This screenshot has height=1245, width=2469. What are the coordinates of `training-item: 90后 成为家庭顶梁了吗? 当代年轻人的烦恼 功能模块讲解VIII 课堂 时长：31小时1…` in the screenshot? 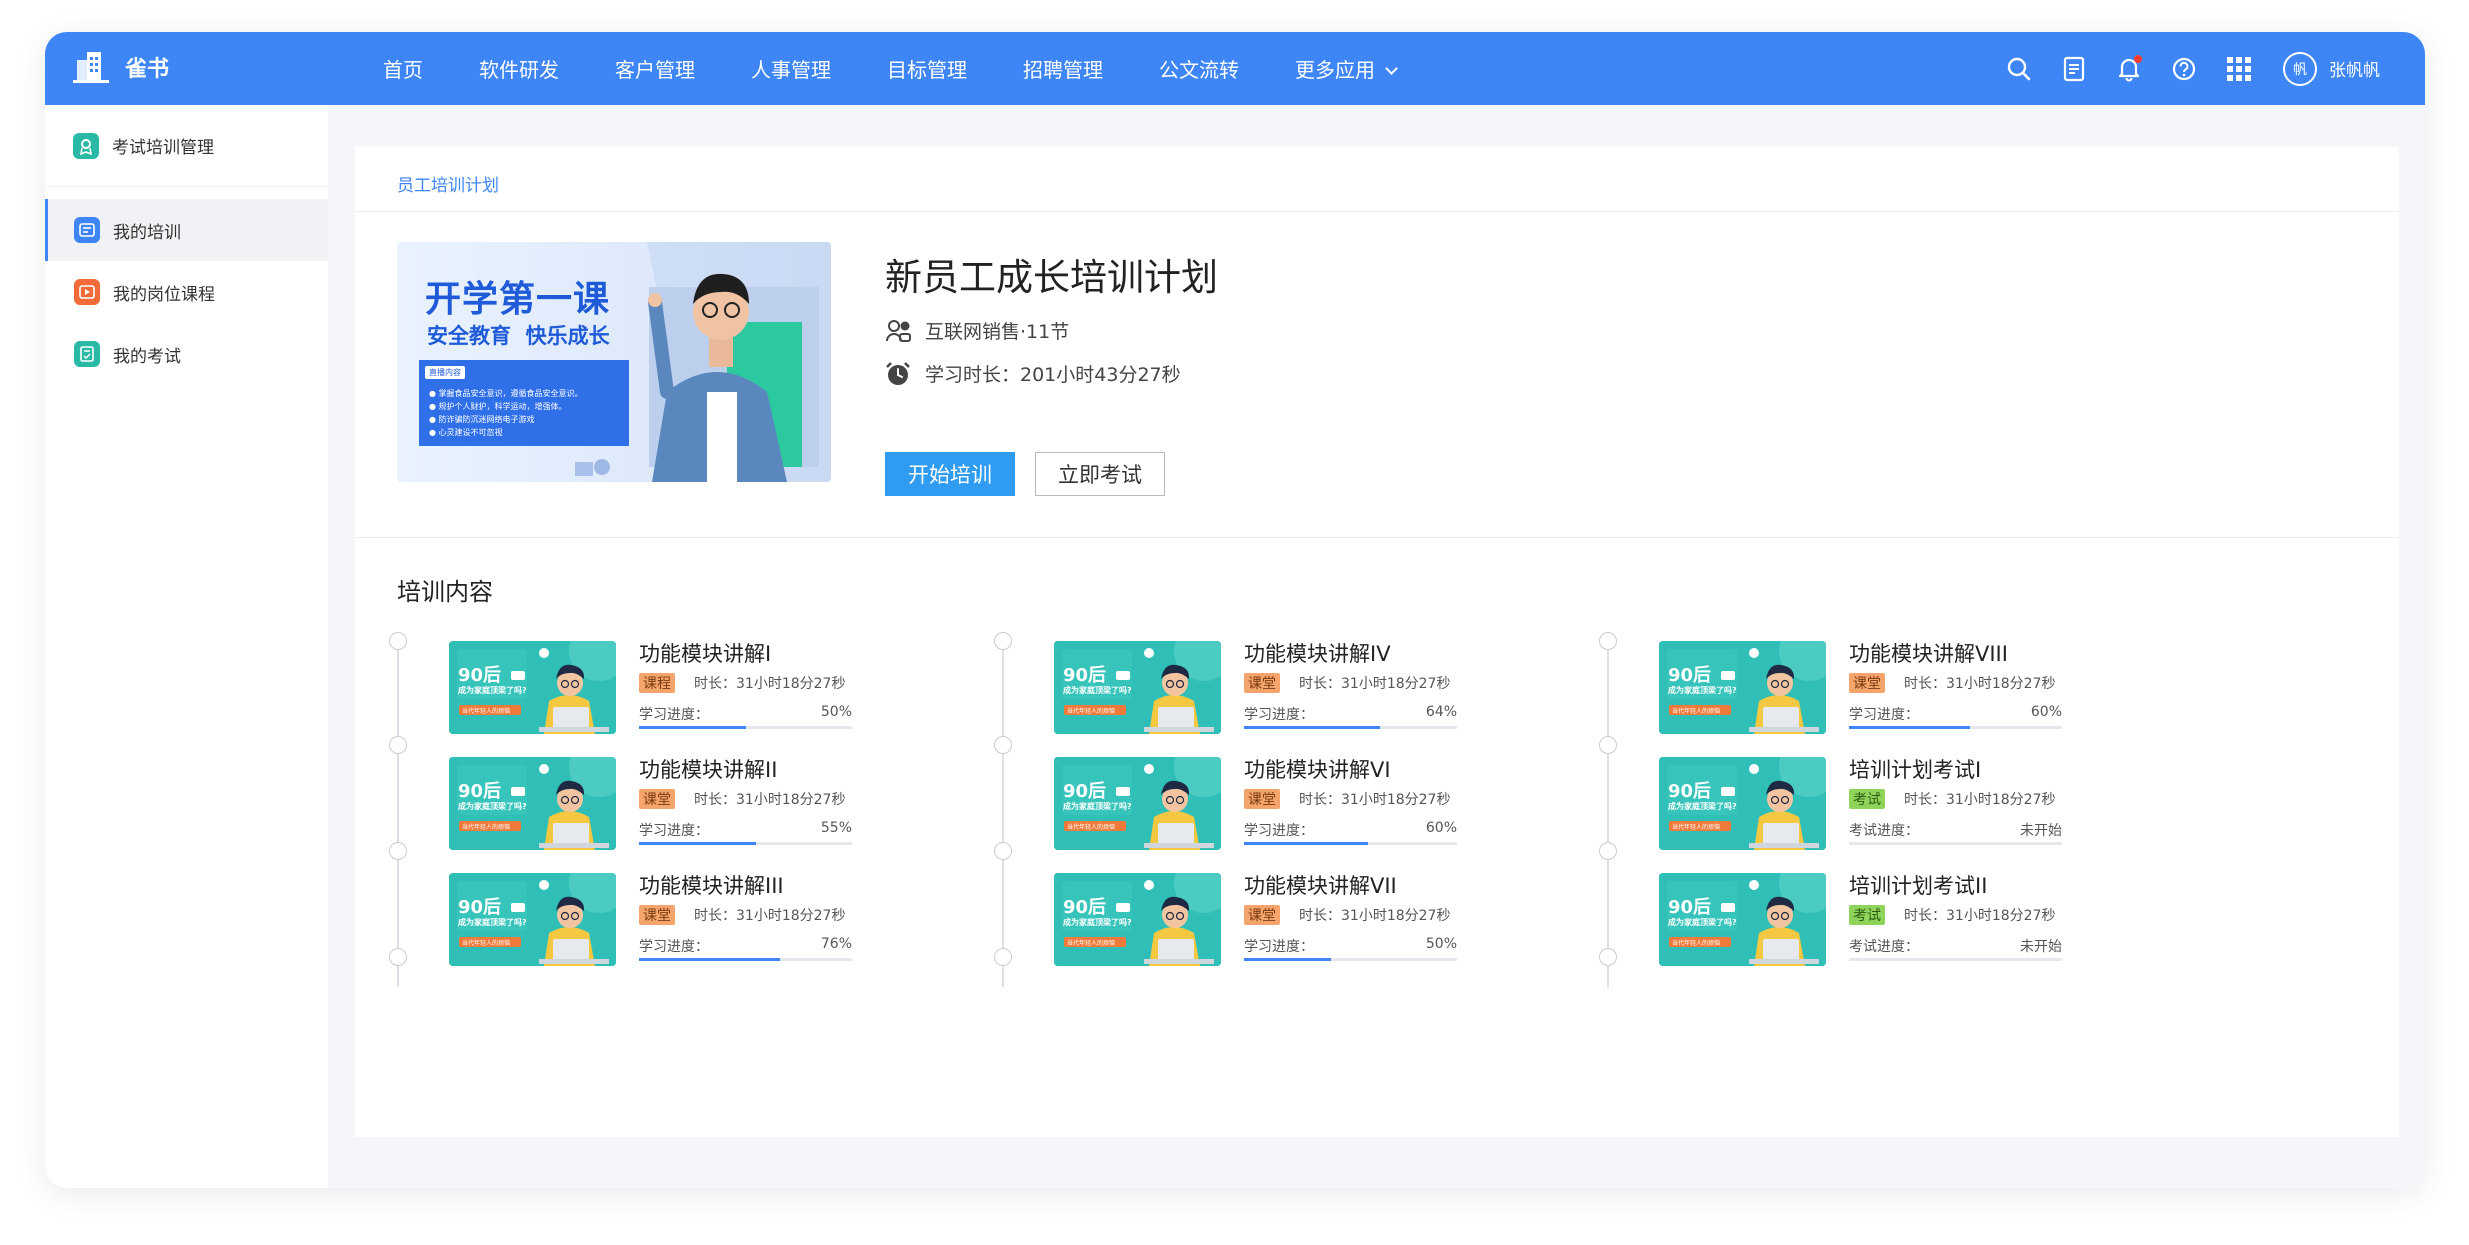 It's located at (1869, 686).